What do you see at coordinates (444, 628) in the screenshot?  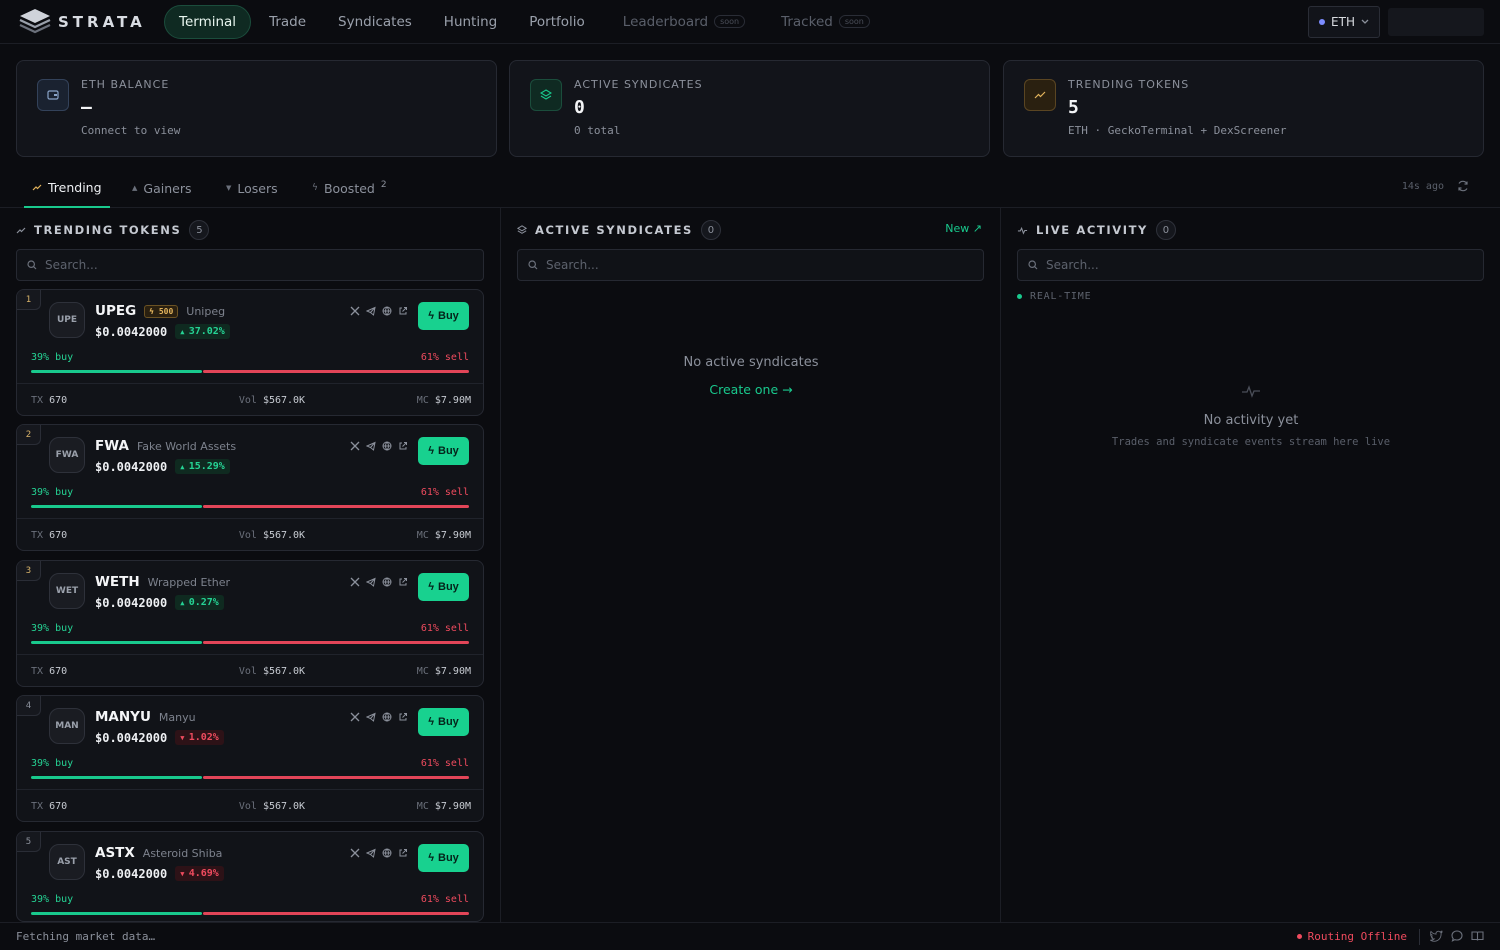 I see `sell-percent: 61% sell` at bounding box center [444, 628].